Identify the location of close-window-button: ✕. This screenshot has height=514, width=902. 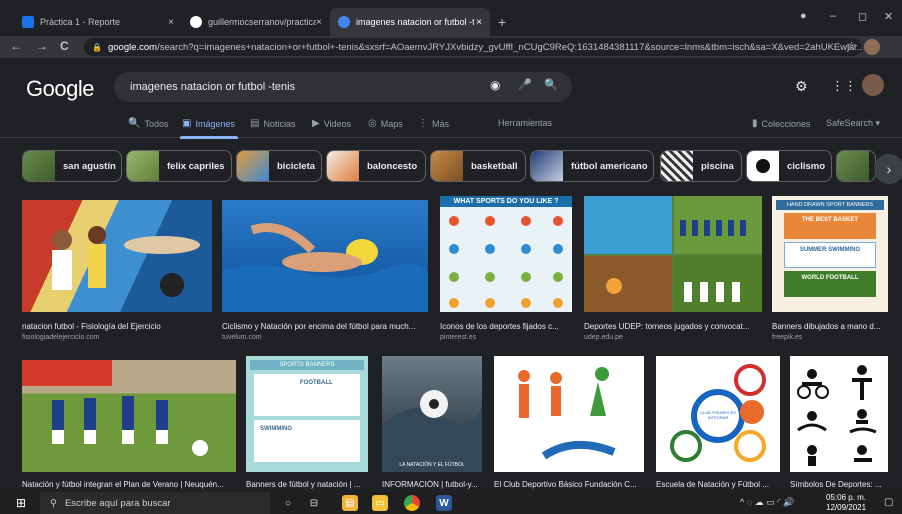
(888, 16).